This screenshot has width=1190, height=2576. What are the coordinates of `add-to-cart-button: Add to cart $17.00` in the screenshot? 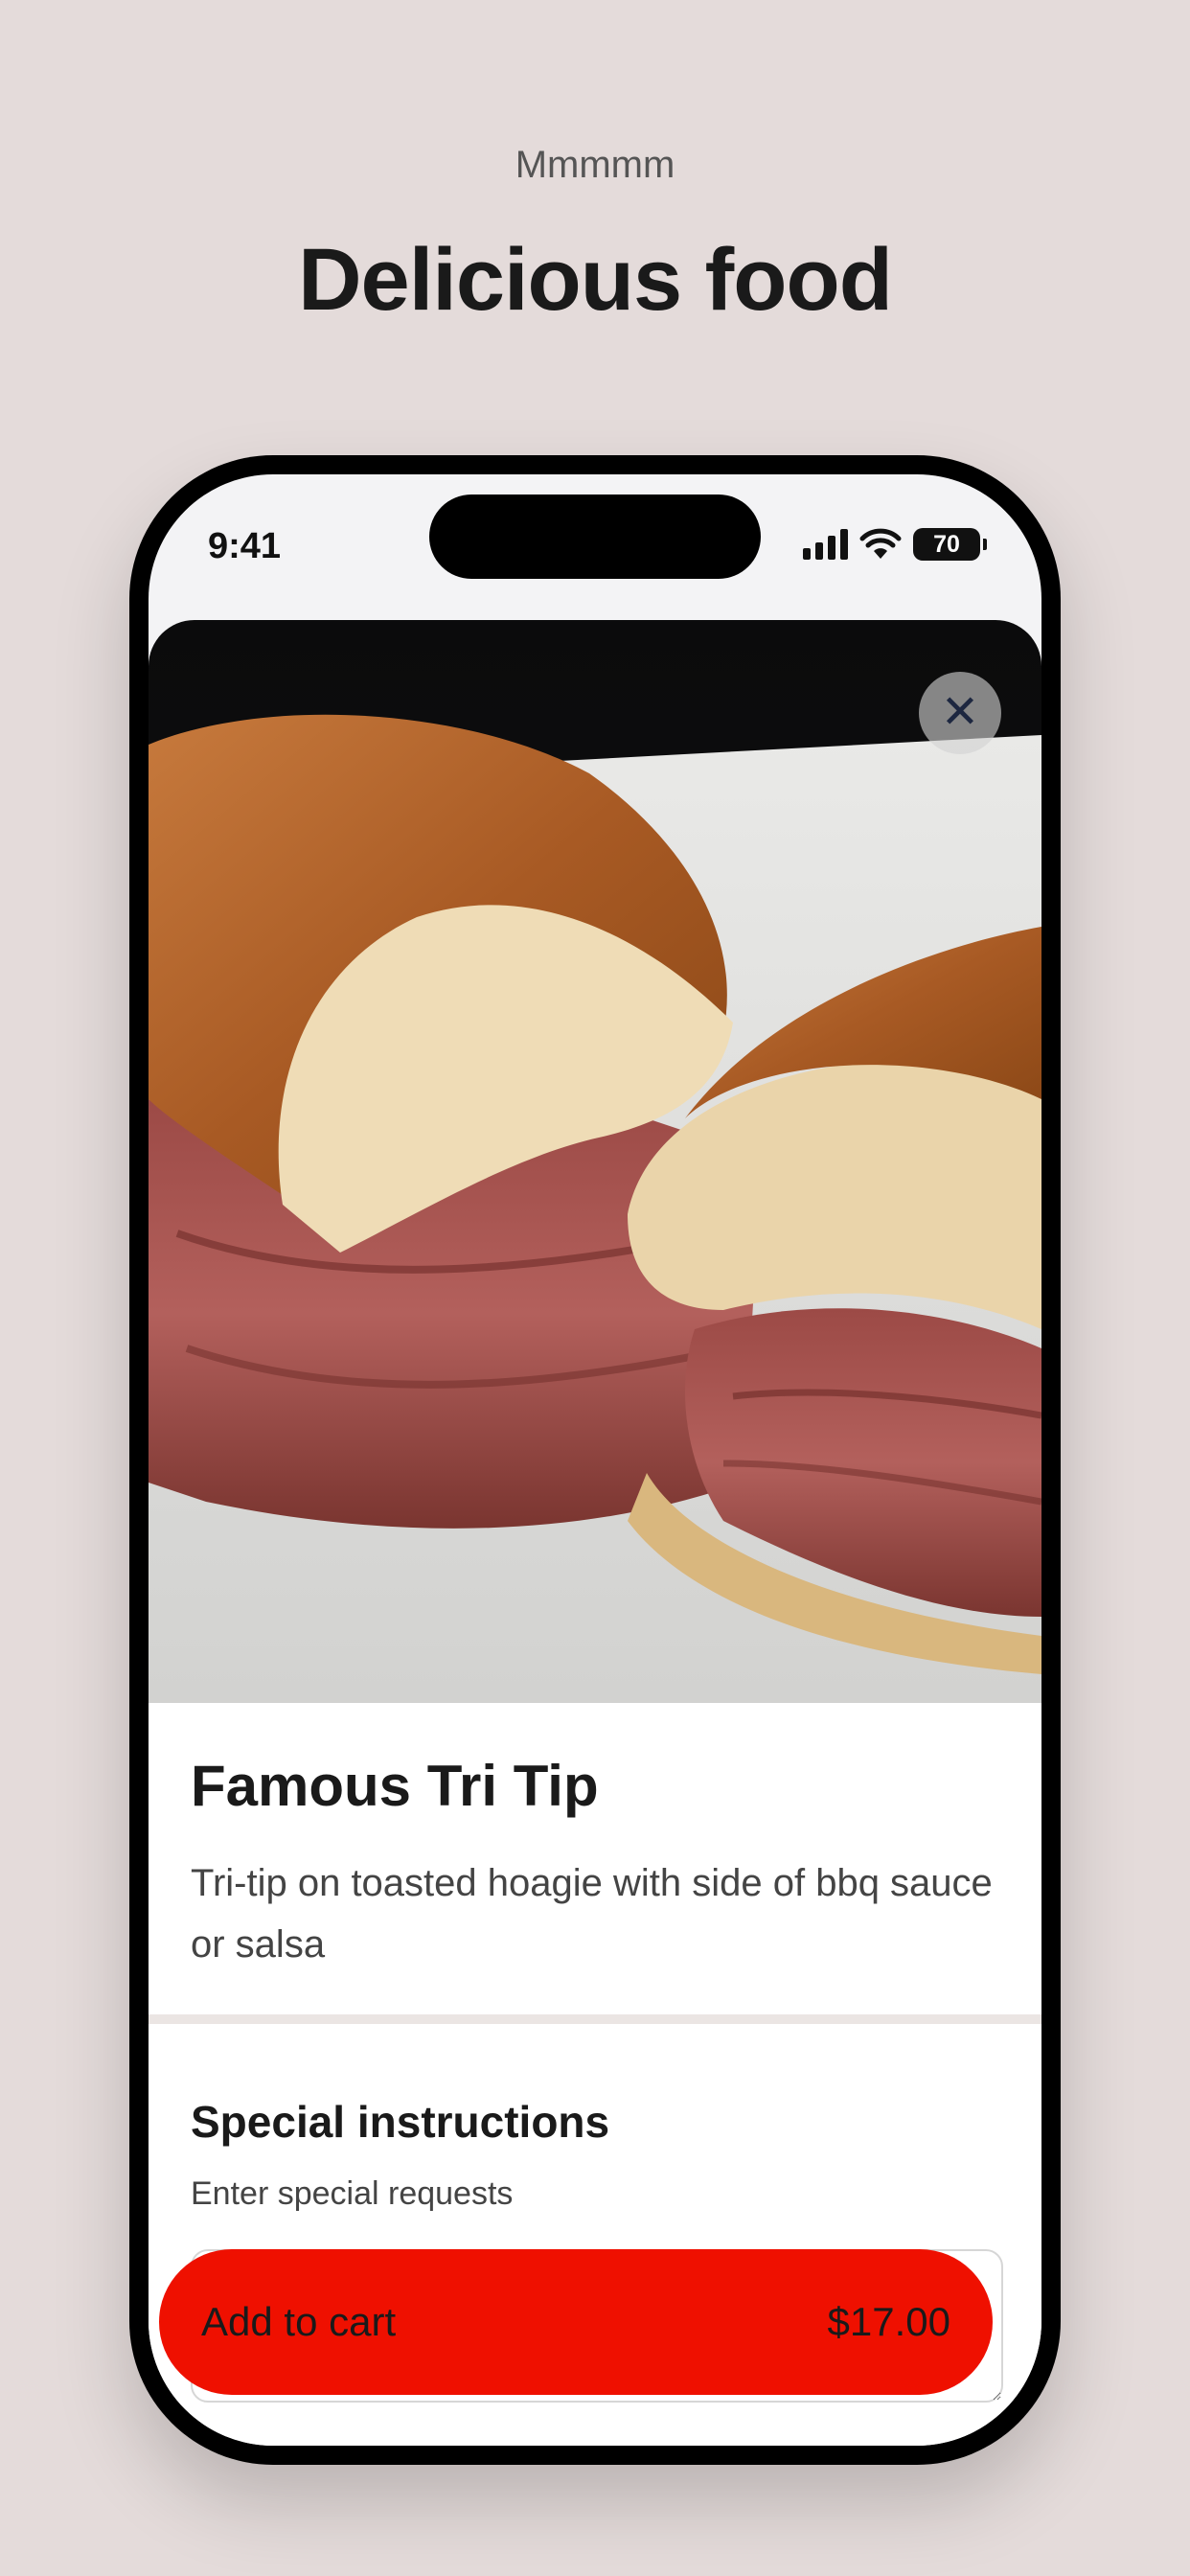 It's located at (576, 2322).